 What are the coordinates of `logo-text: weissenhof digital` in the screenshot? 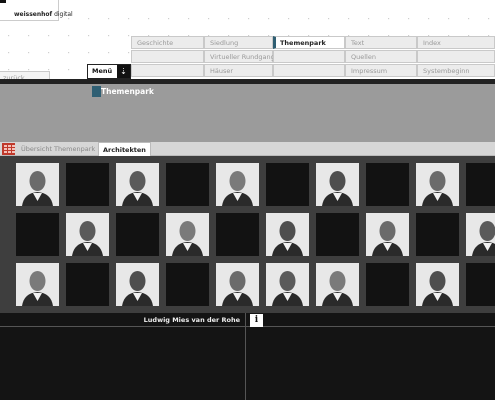 It's located at (43, 14).